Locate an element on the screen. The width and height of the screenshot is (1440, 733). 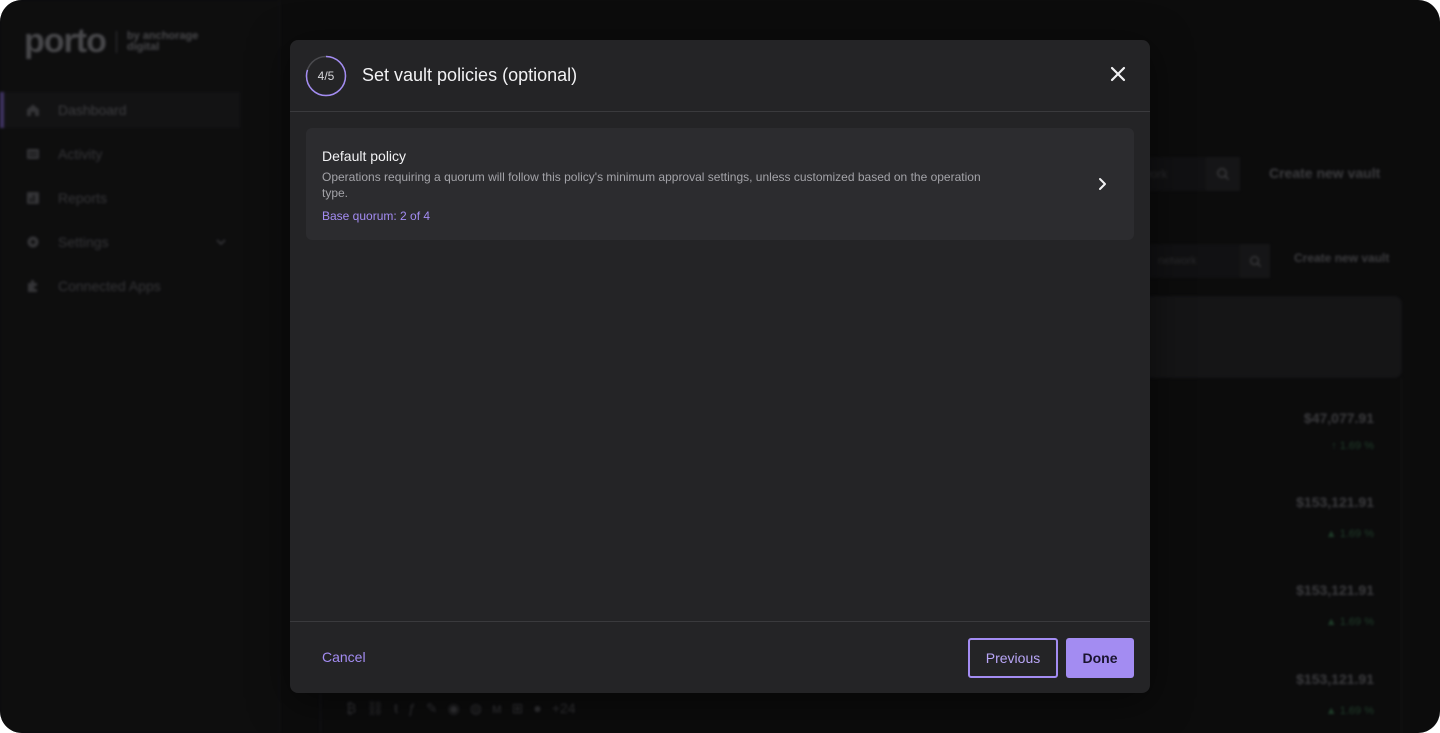
step-progress-indicator: 4/5 is located at coordinates (326, 76).